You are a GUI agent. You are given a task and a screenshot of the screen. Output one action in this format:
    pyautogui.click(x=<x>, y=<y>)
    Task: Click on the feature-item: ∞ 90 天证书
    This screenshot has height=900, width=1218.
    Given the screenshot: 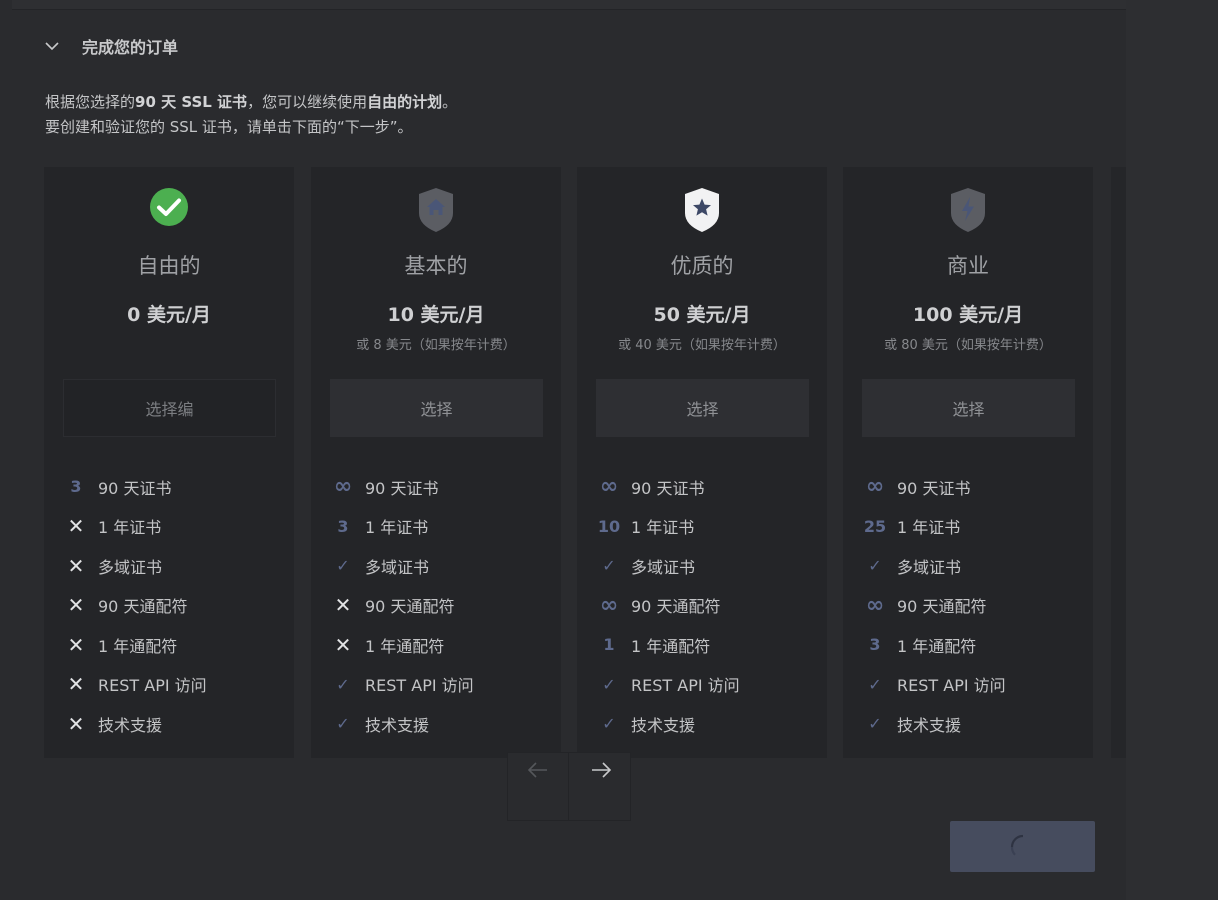 What is the action you would take?
    pyautogui.click(x=973, y=487)
    